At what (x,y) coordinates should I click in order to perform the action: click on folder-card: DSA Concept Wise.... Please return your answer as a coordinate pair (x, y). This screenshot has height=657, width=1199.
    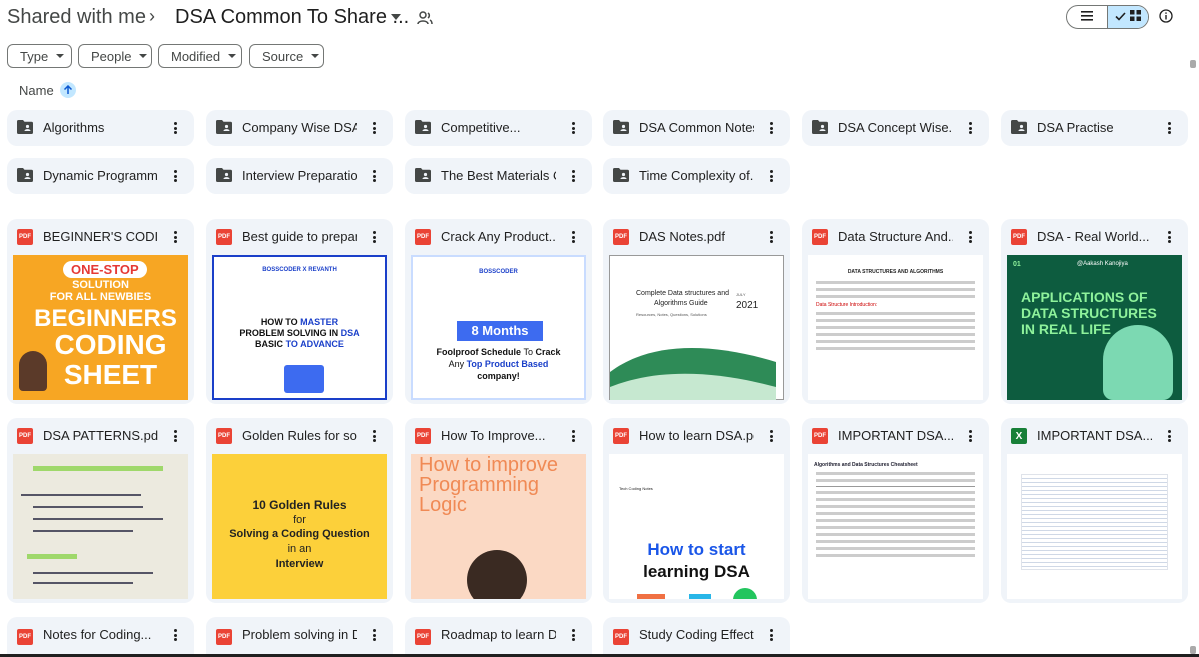
    Looking at the image, I should click on (895, 128).